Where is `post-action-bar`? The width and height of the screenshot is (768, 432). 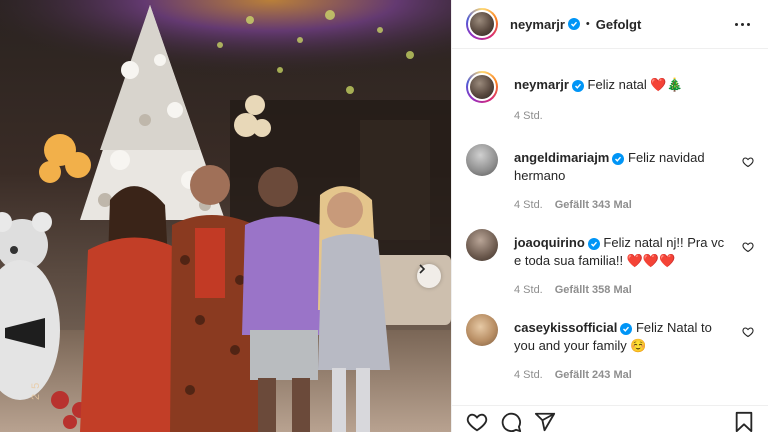
post-action-bar is located at coordinates (610, 418).